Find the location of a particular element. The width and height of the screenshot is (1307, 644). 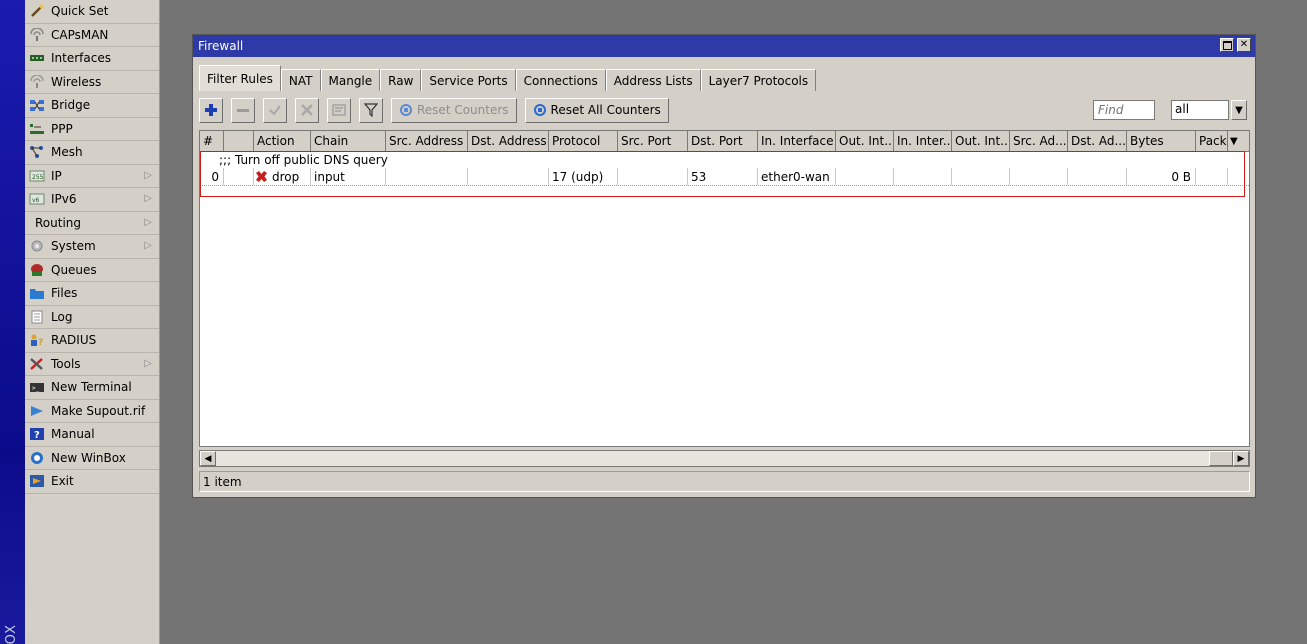

col-header-dst-port: Dst. Port is located at coordinates (723, 141).